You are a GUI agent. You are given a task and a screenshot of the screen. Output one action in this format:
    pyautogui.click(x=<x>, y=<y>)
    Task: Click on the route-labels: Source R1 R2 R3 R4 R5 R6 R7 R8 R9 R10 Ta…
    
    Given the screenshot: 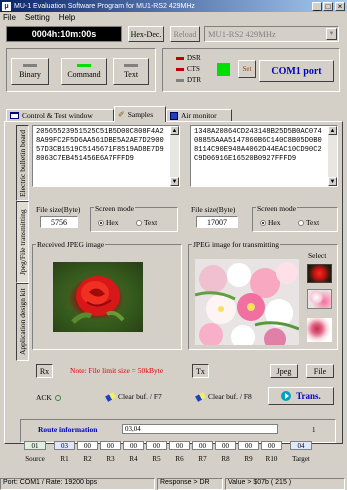 What is the action you would take?
    pyautogui.click(x=179, y=459)
    